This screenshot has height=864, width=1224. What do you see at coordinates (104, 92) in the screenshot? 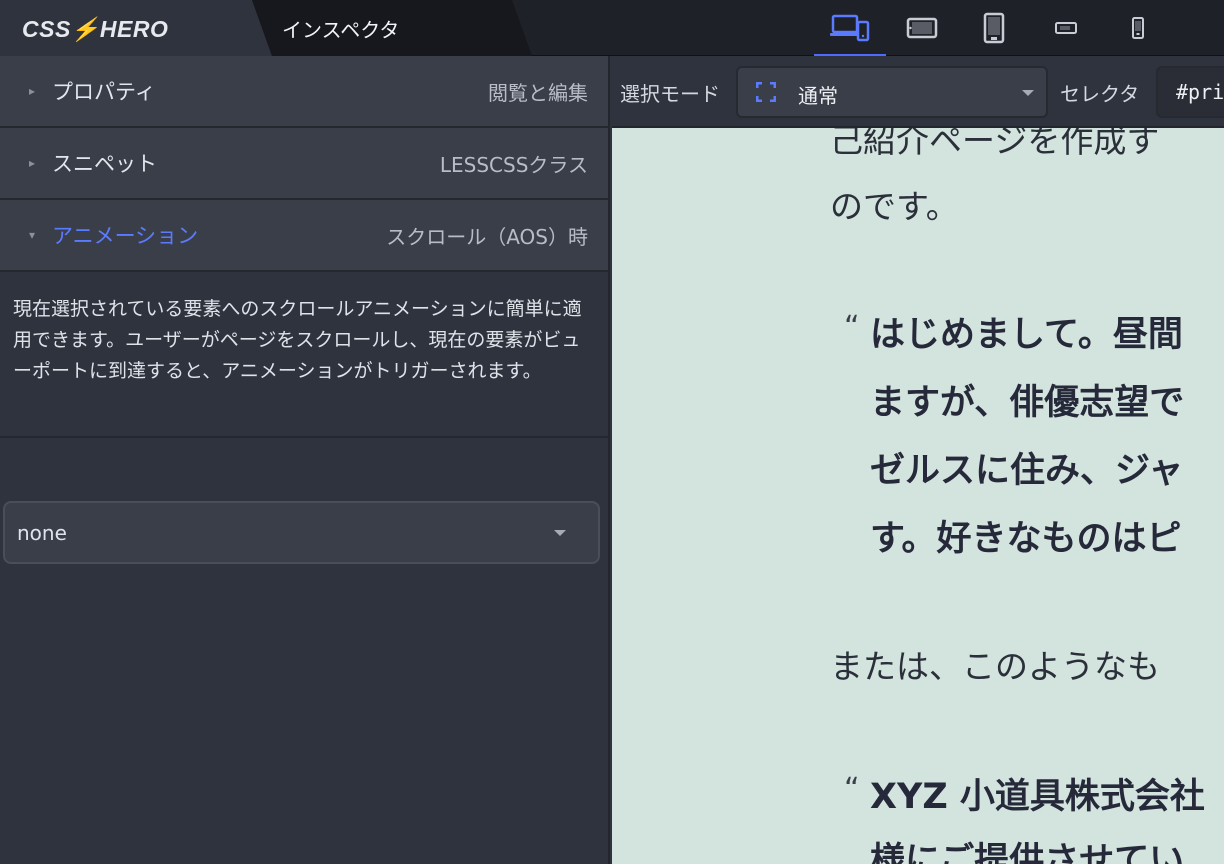
I see `section-title: プロパティ` at bounding box center [104, 92].